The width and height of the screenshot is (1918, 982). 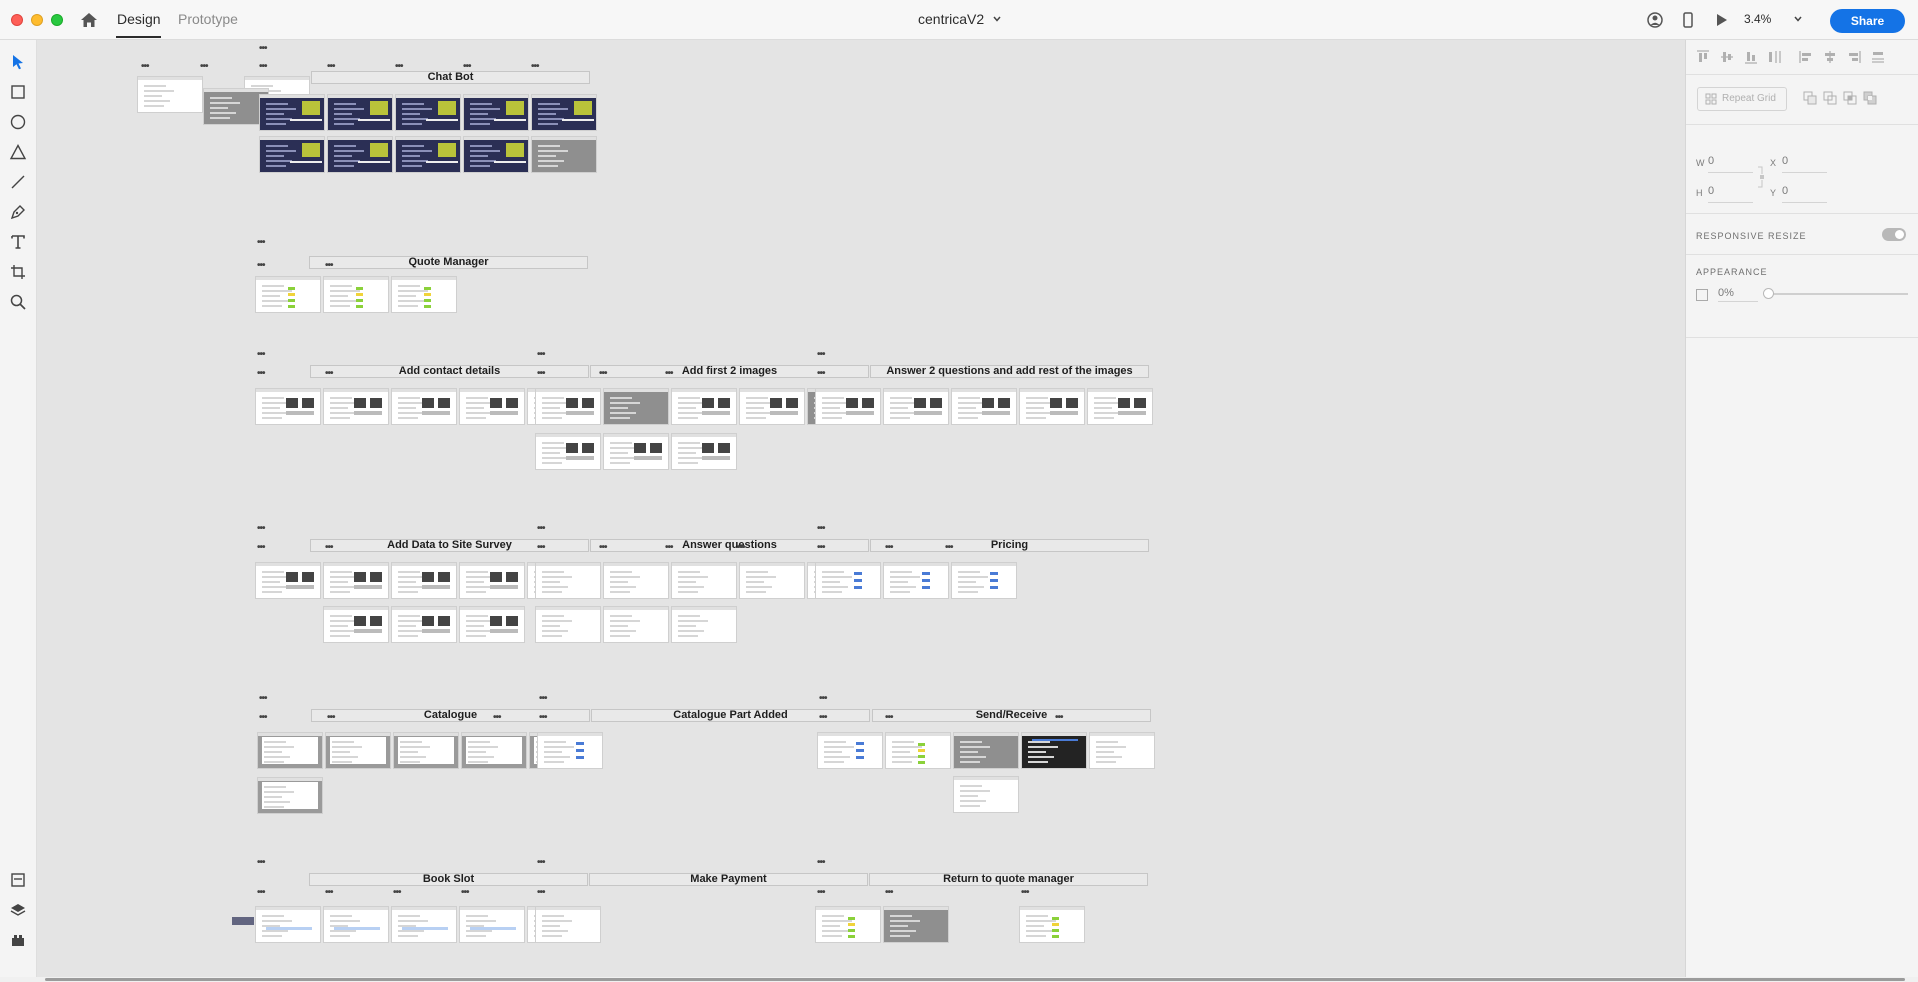 What do you see at coordinates (1730, 164) in the screenshot?
I see `width-field: 0` at bounding box center [1730, 164].